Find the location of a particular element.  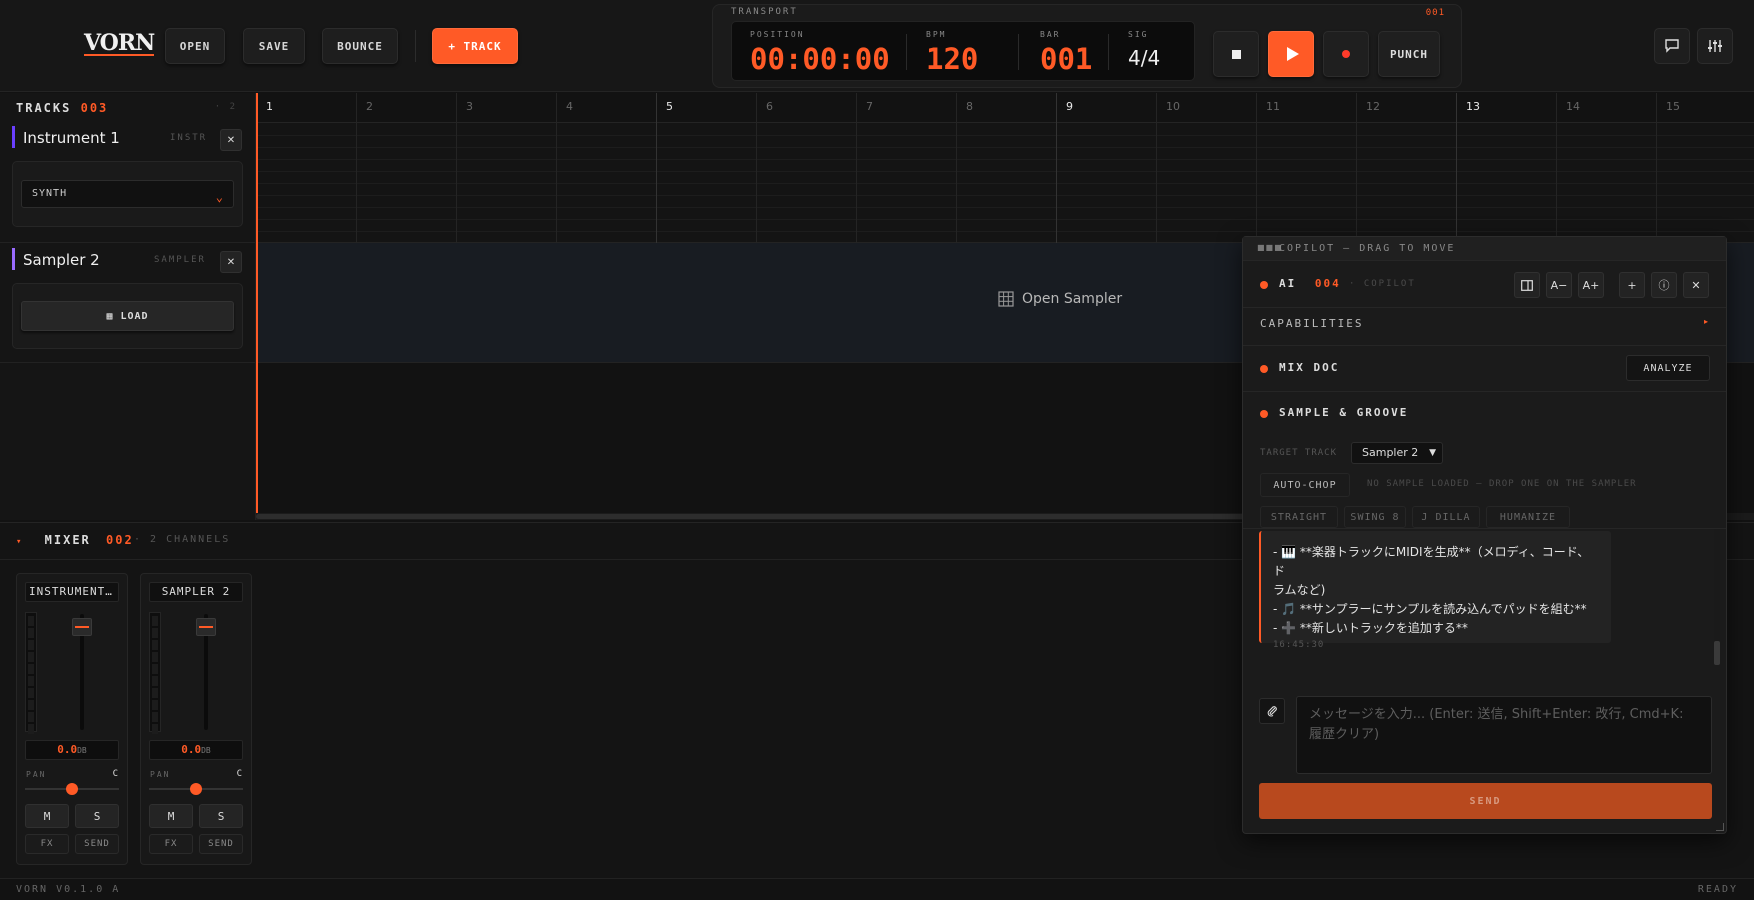

bar-gridline is located at coordinates (956, 168).